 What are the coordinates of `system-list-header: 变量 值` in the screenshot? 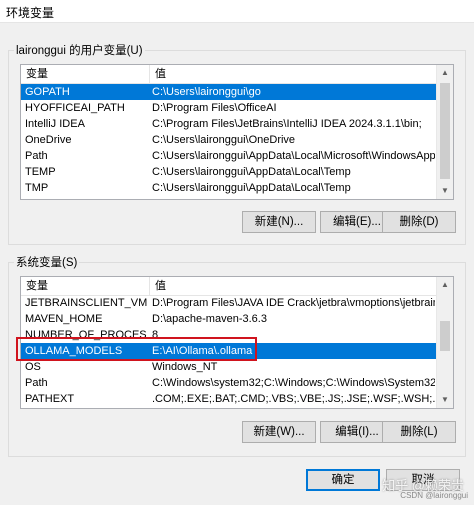 It's located at (229, 286).